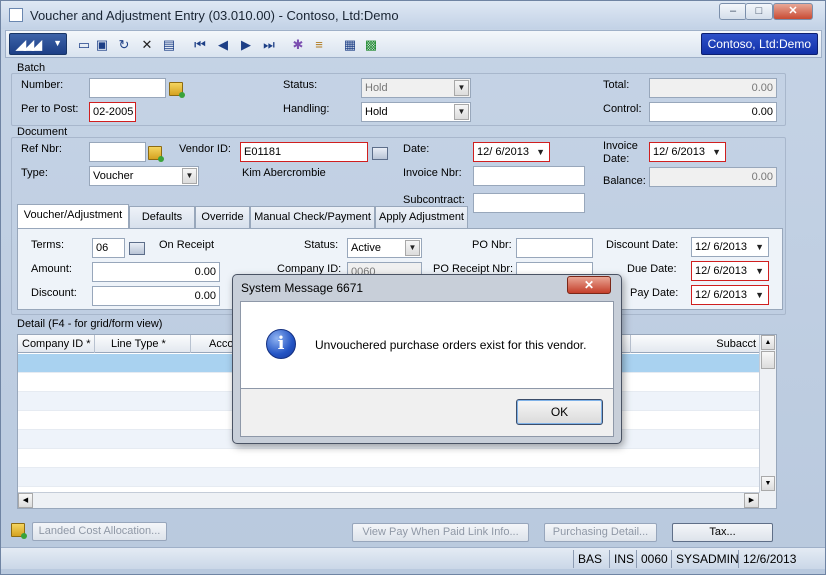 The image size is (826, 575). Describe the element at coordinates (47, 245) in the screenshot. I see `terms-label: Terms:` at that location.